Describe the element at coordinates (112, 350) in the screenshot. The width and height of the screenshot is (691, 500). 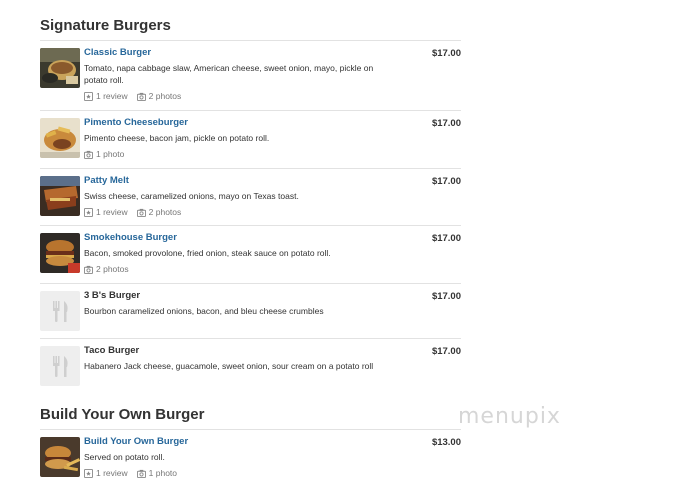
I see `menu-item-name: Taco Burger` at that location.